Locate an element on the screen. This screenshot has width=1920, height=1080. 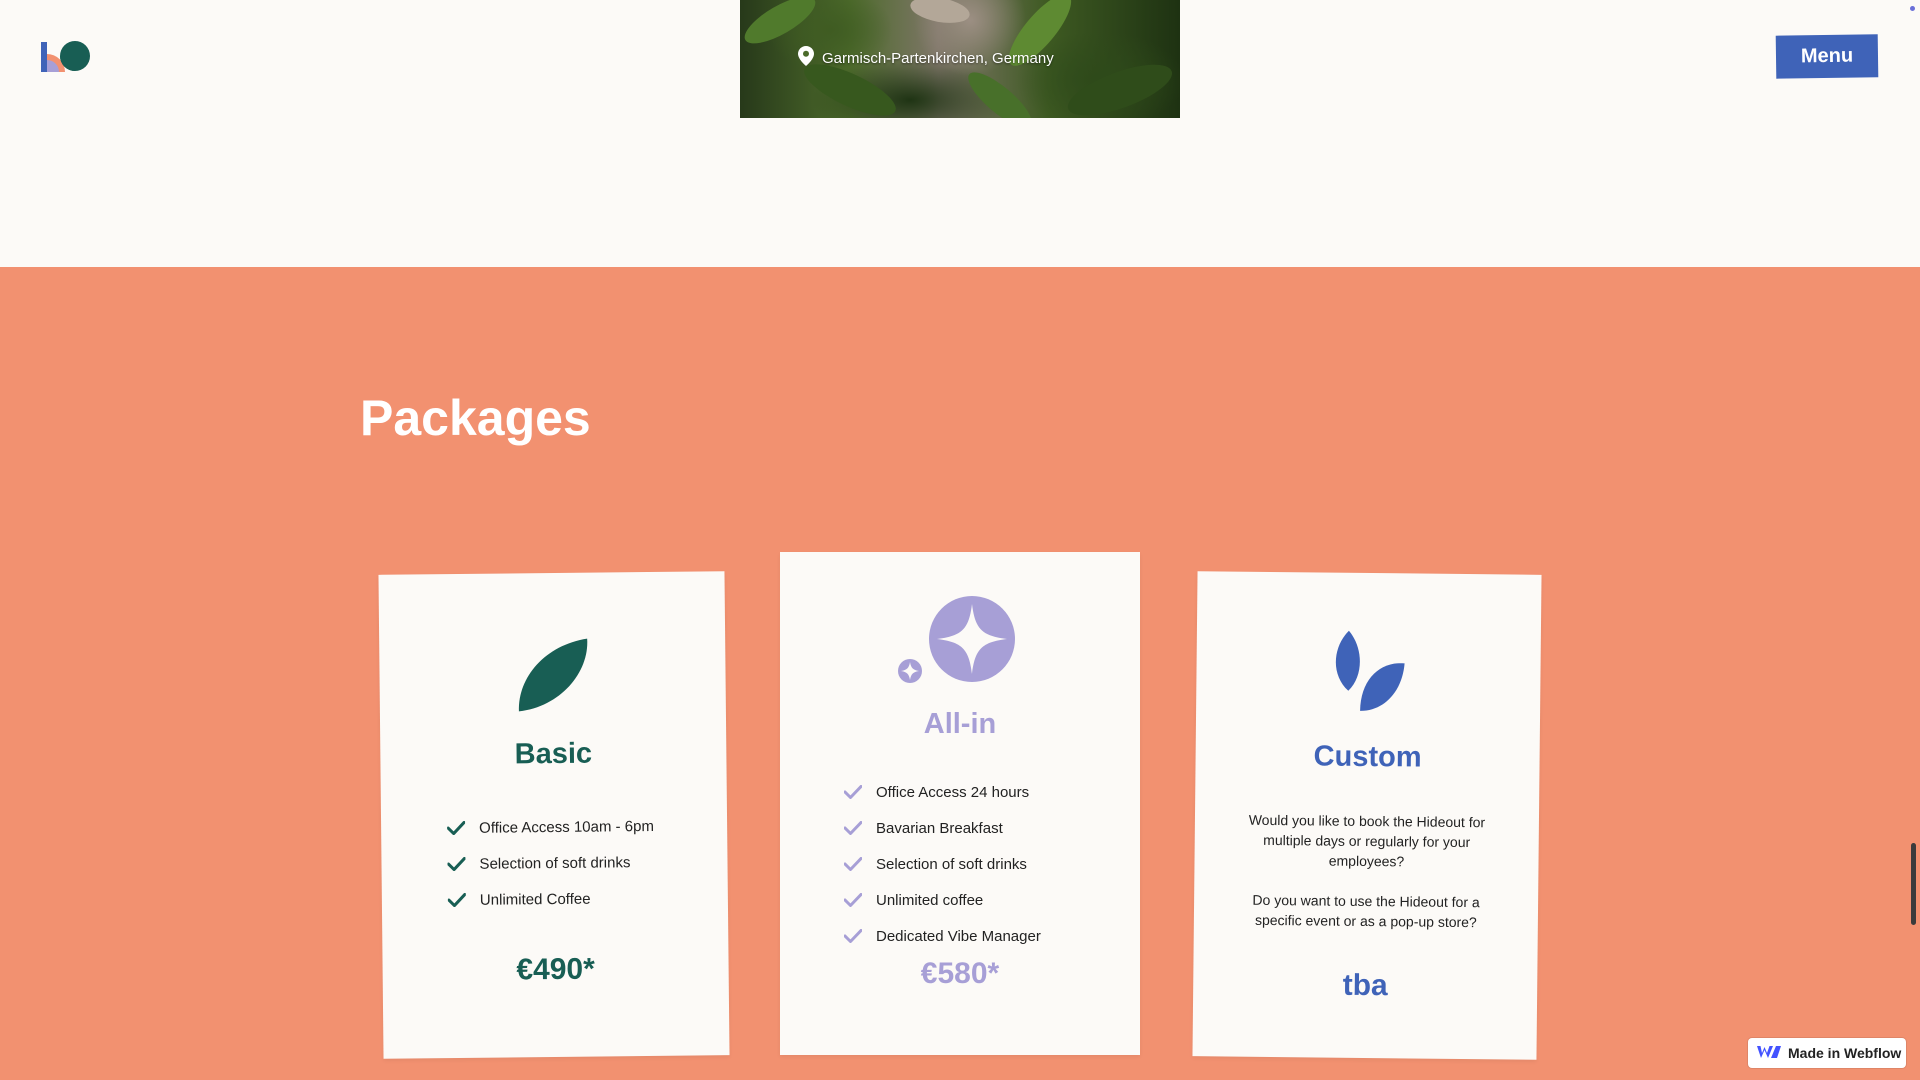
badge-label: Made in Webflow is located at coordinates (1845, 1053).